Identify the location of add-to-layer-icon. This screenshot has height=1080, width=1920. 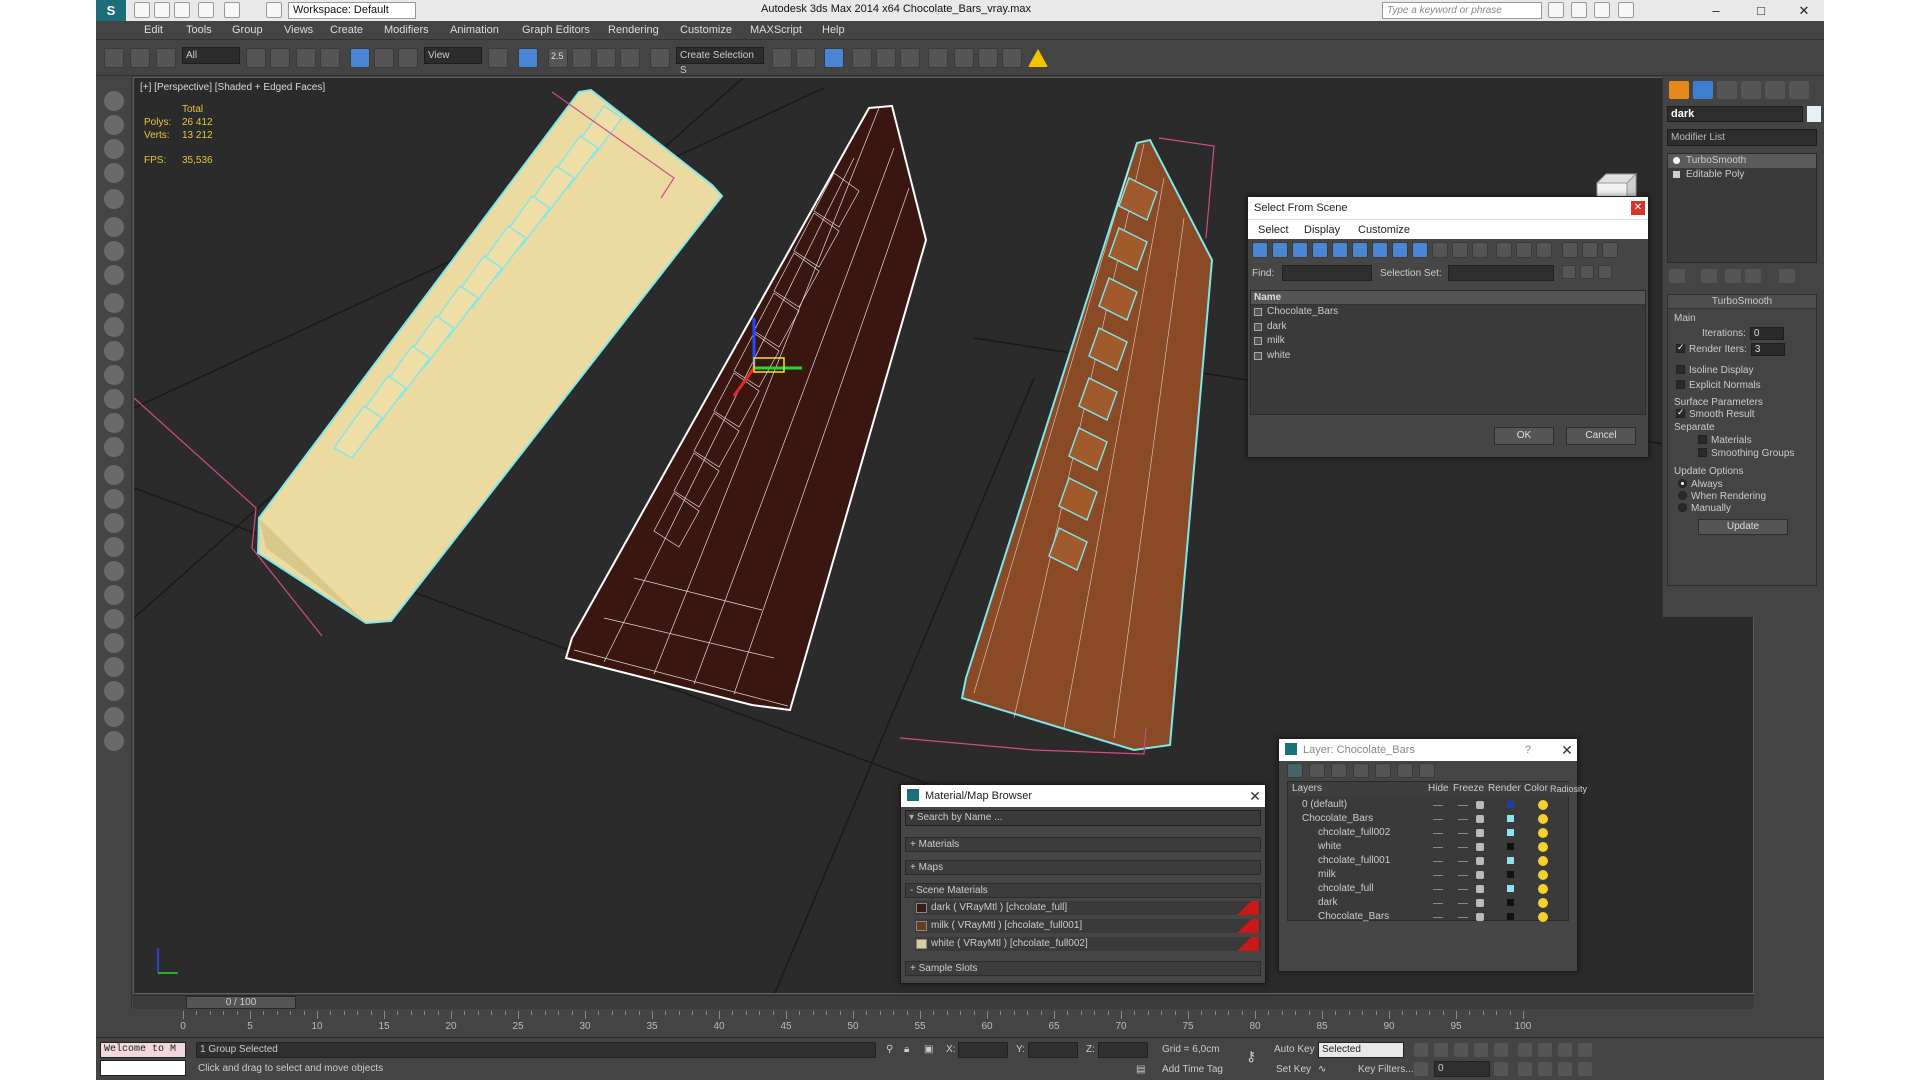
(1339, 770).